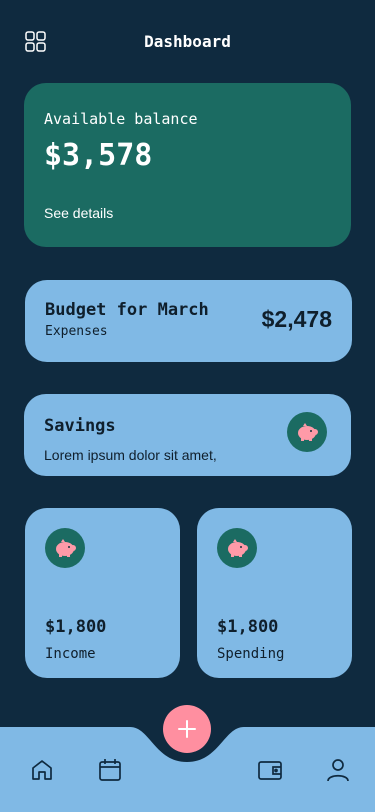  What do you see at coordinates (296, 319) in the screenshot?
I see `budget-amount: $2,478` at bounding box center [296, 319].